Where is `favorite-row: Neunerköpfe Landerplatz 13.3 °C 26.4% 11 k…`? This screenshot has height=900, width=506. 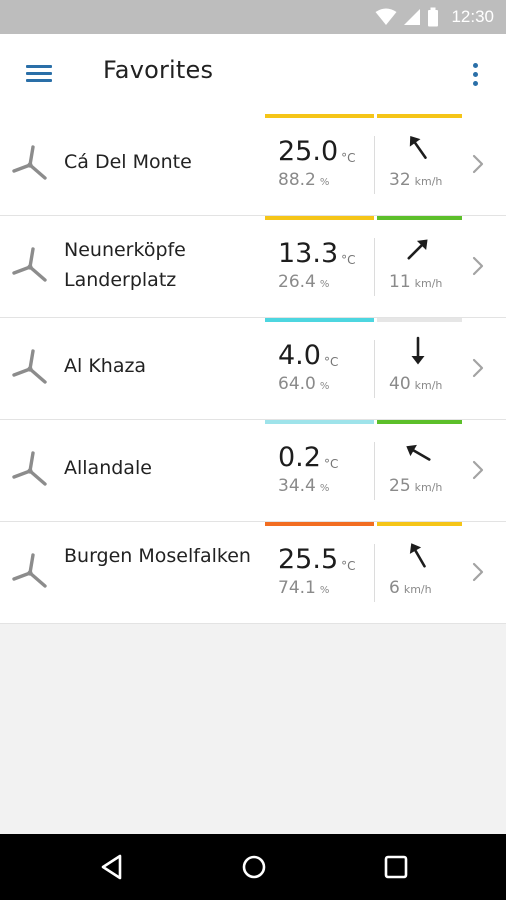
favorite-row: Neunerköpfe Landerplatz 13.3 °C 26.4% 11 k… is located at coordinates (253, 267).